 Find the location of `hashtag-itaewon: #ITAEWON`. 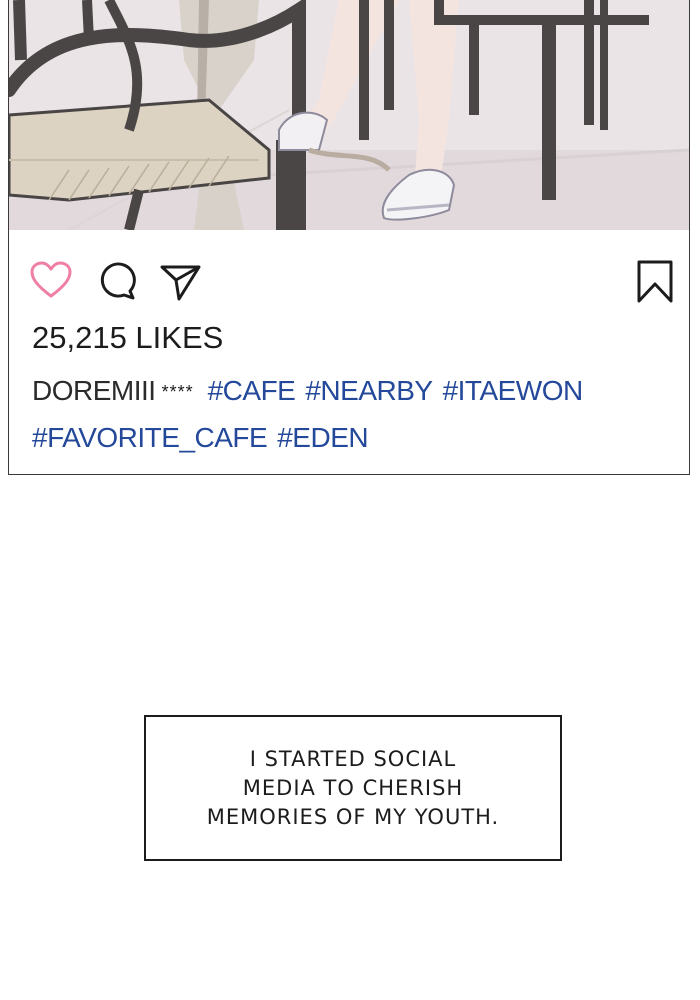

hashtag-itaewon: #ITAEWON is located at coordinates (513, 390).